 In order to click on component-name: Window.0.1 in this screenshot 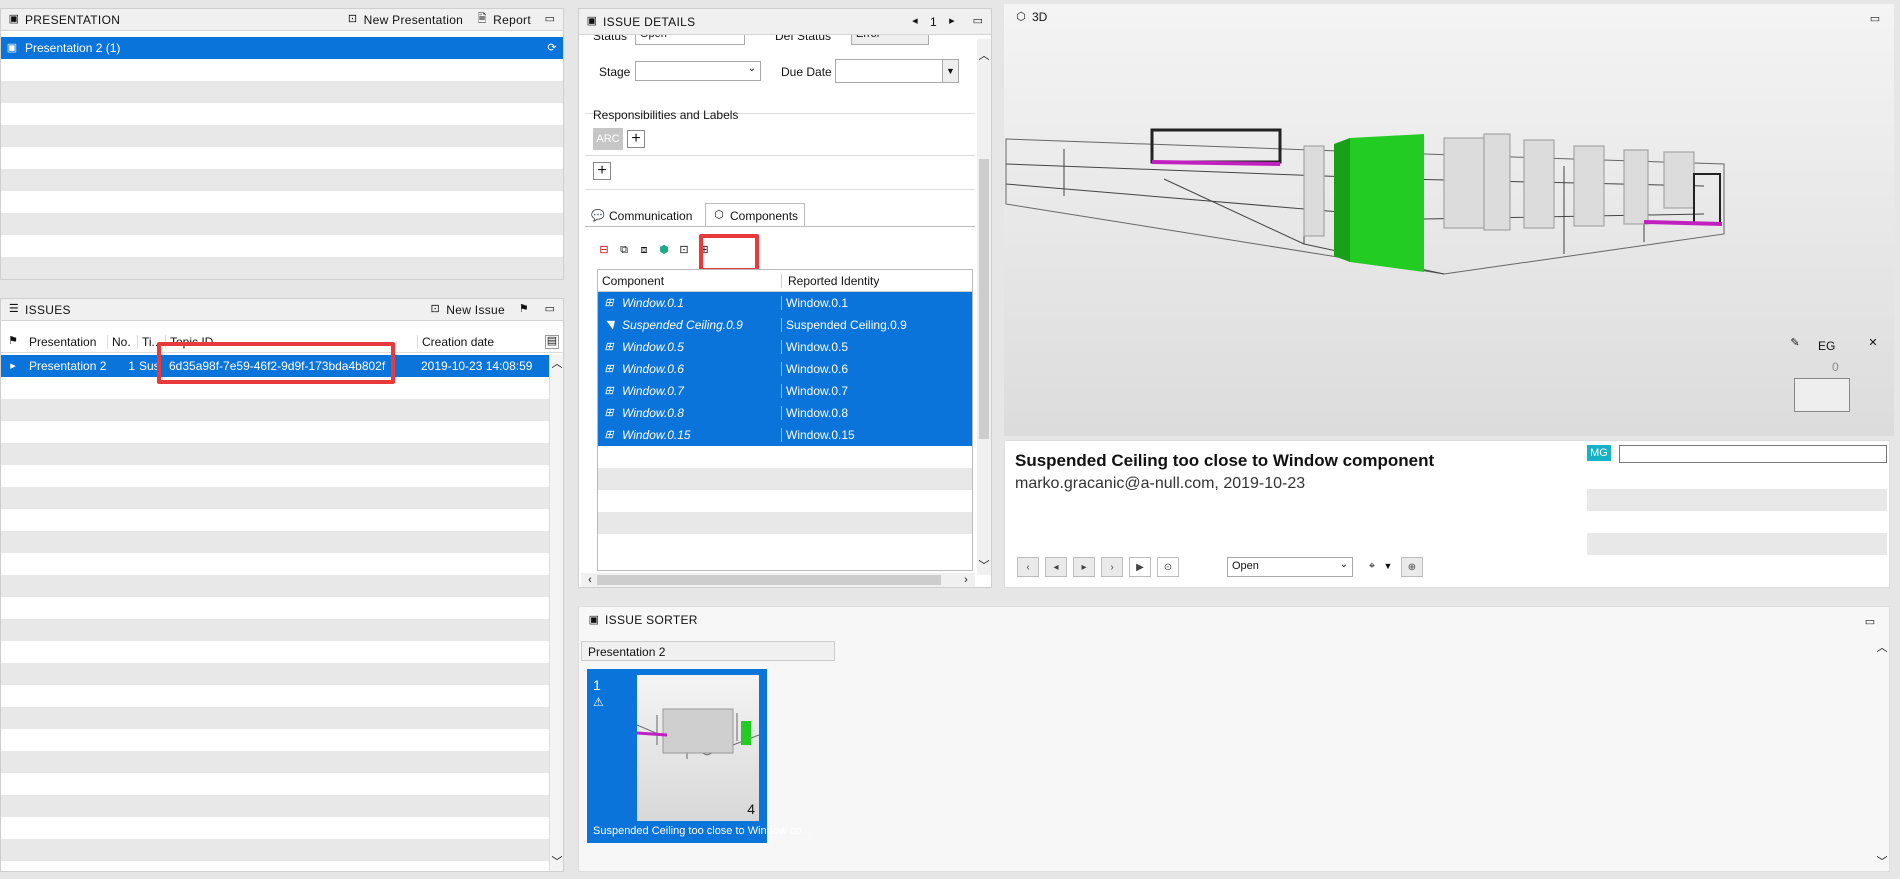, I will do `click(653, 303)`.